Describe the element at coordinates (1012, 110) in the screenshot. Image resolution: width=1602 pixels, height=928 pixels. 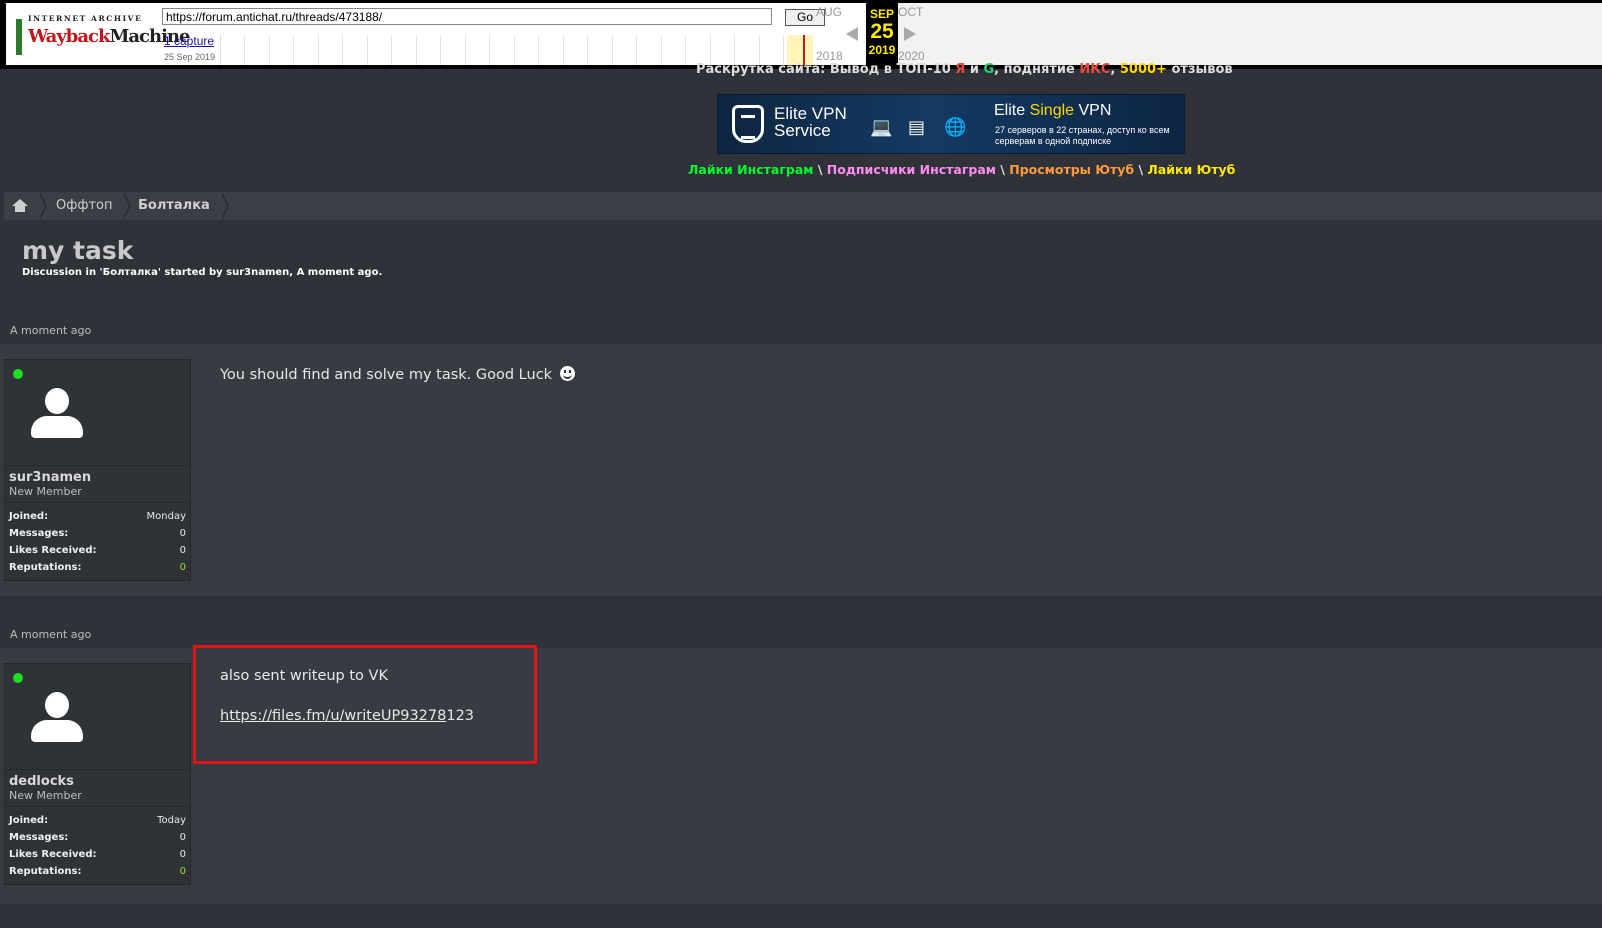
I see `banner-right-title-a: Elite` at that location.